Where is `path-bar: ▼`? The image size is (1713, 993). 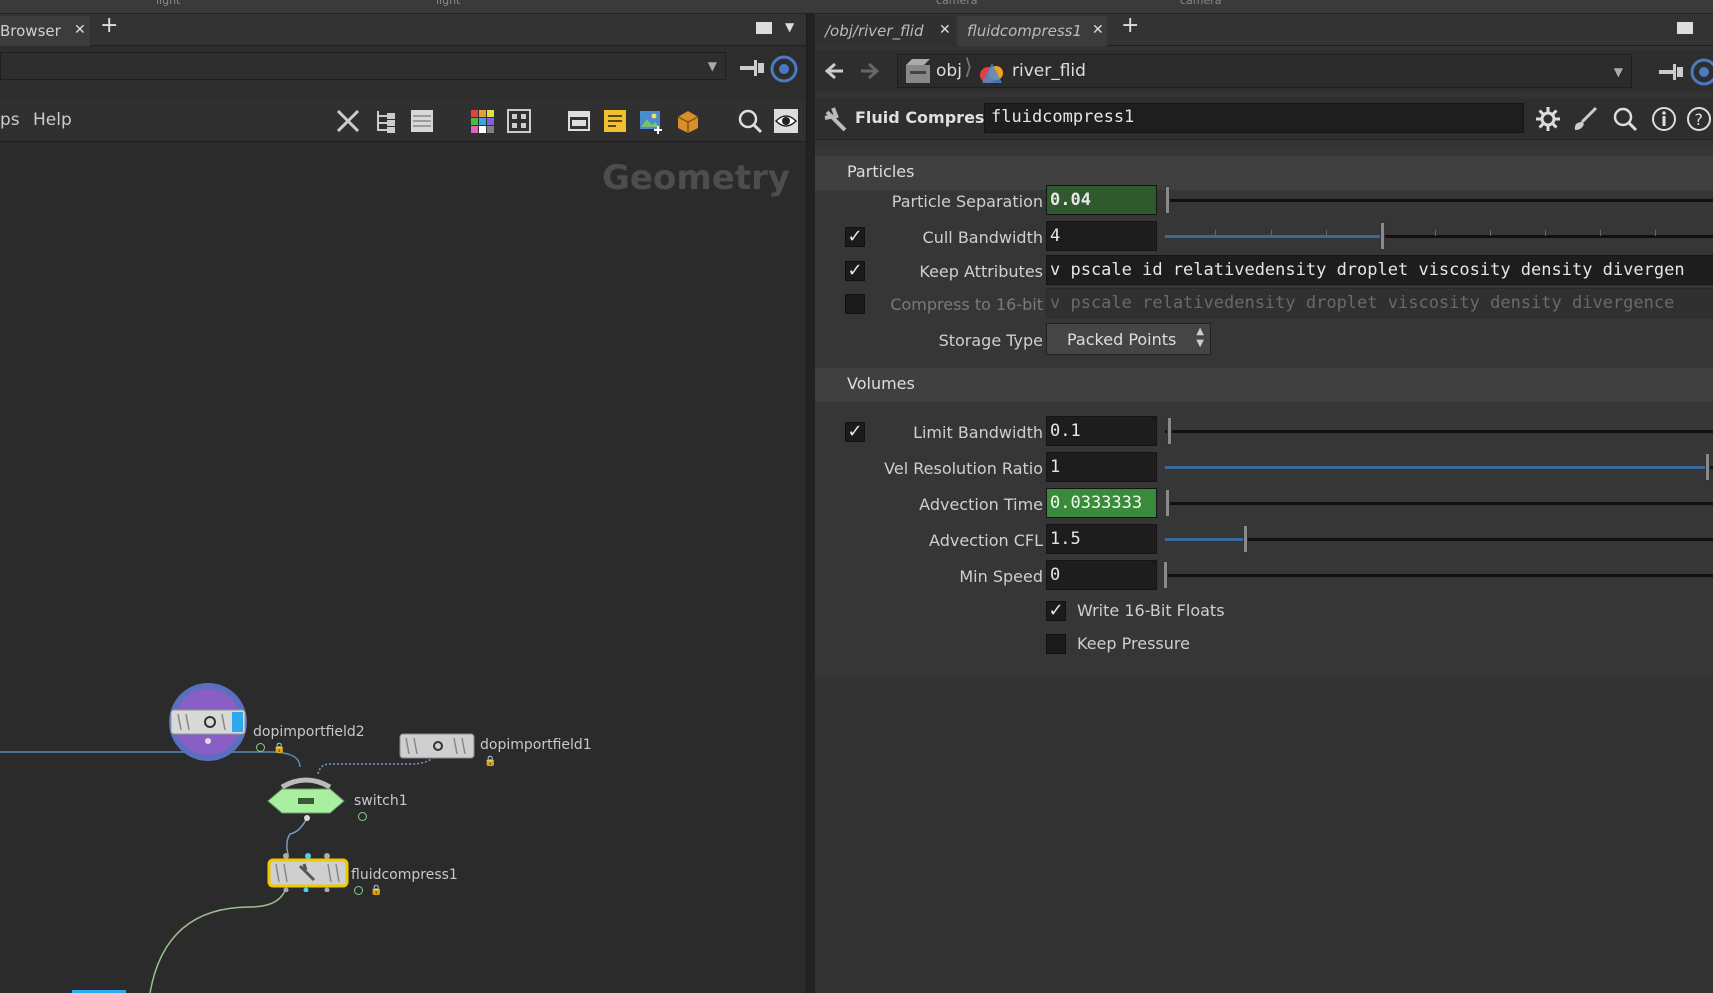 path-bar: ▼ is located at coordinates (363, 66).